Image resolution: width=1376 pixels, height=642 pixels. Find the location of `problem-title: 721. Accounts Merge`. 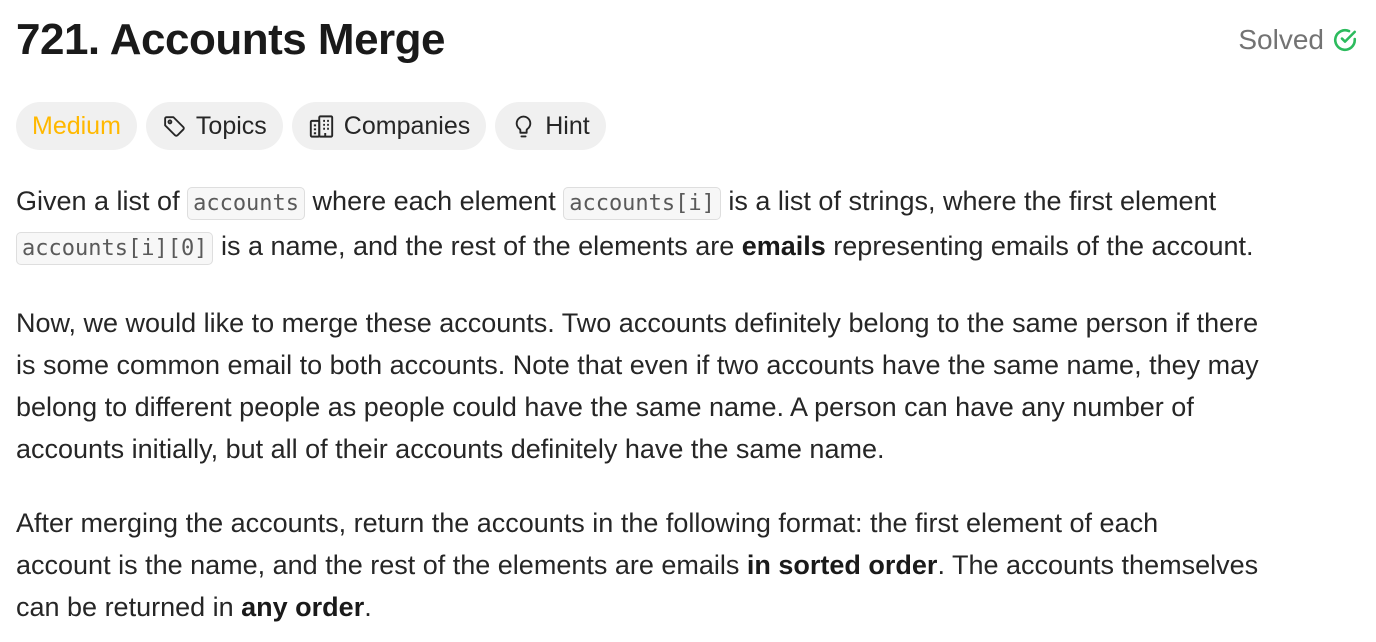

problem-title: 721. Accounts Merge is located at coordinates (231, 39).